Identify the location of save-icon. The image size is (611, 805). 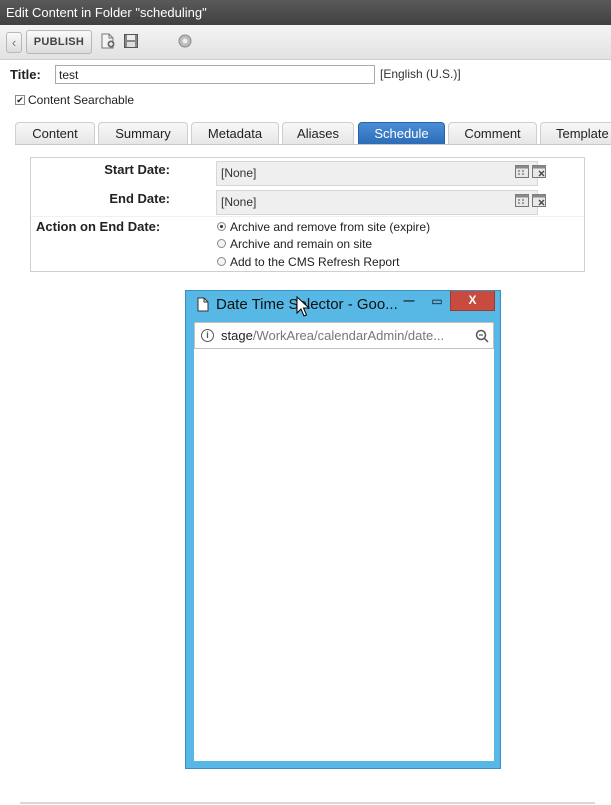
(131, 41).